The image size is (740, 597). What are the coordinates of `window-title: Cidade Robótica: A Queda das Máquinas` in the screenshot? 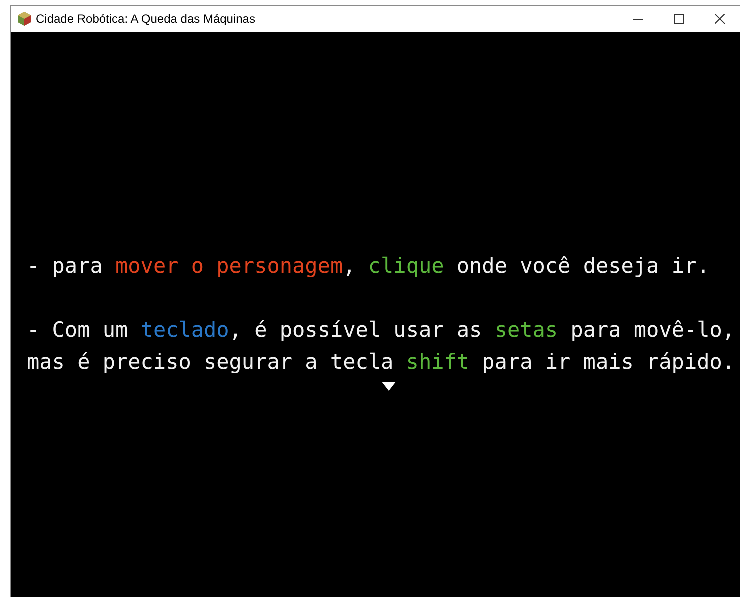 It's located at (146, 19).